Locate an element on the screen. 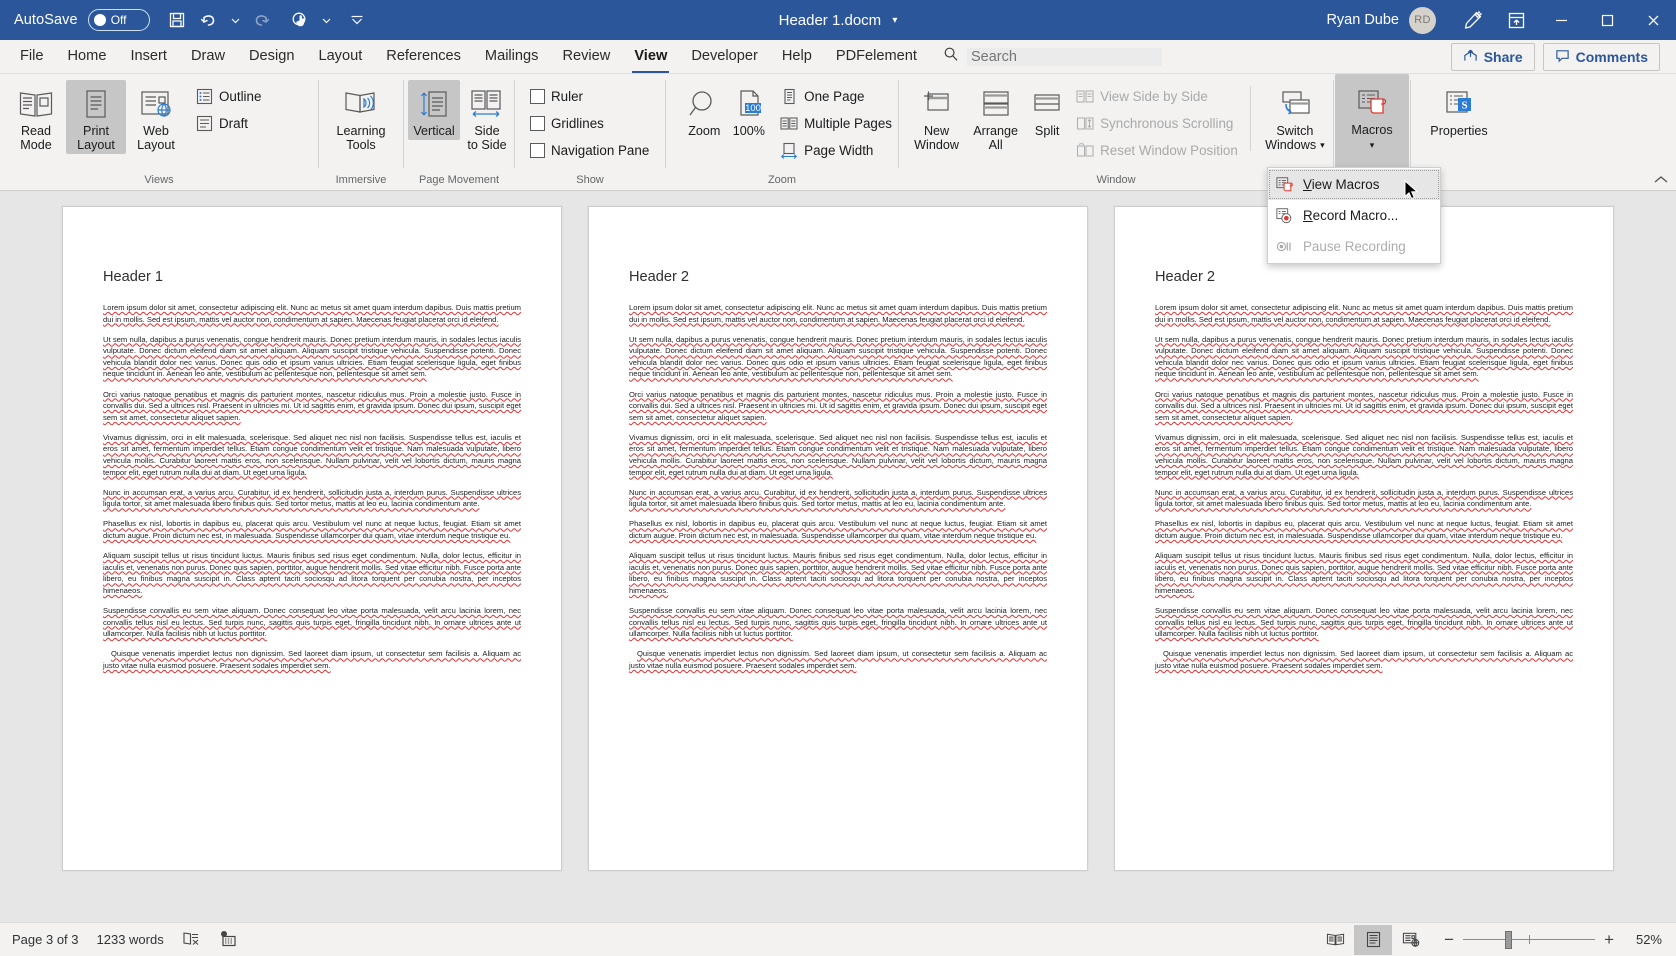 The image size is (1676, 956). proofing-errors-icon is located at coordinates (191, 940).